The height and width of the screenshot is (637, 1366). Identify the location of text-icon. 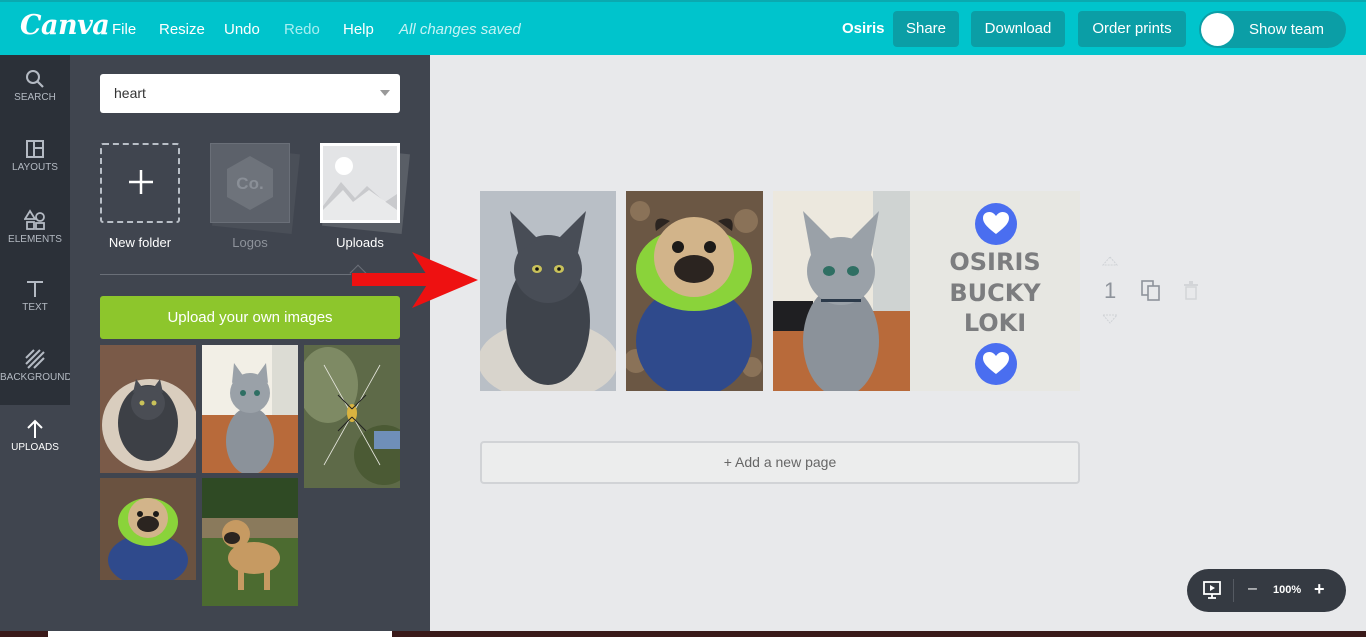
(35, 289).